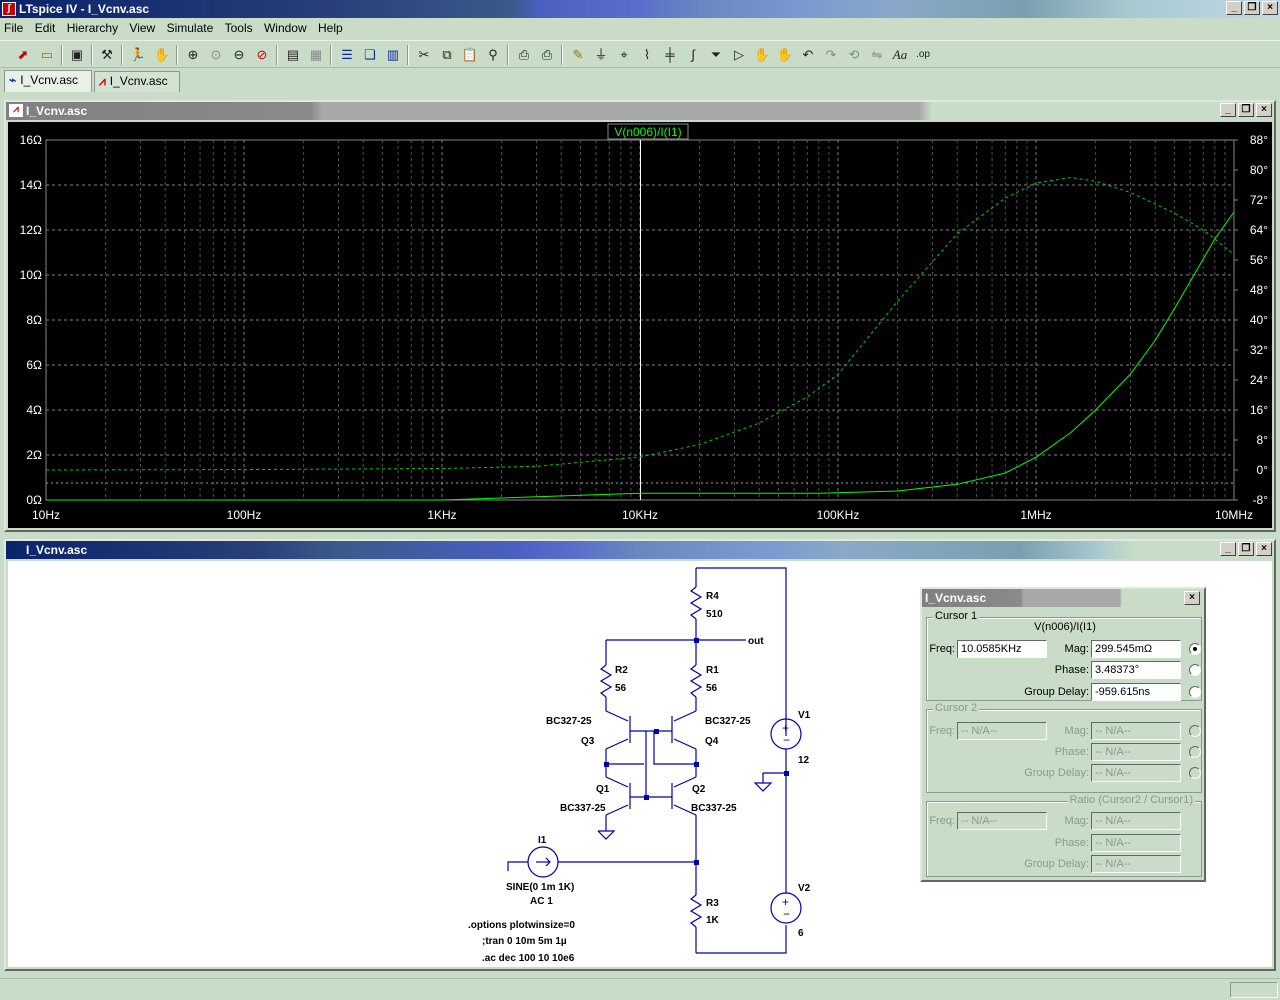 Image resolution: width=1280 pixels, height=1000 pixels. What do you see at coordinates (46, 515) in the screenshot?
I see `x-tick-label: 10Hz` at bounding box center [46, 515].